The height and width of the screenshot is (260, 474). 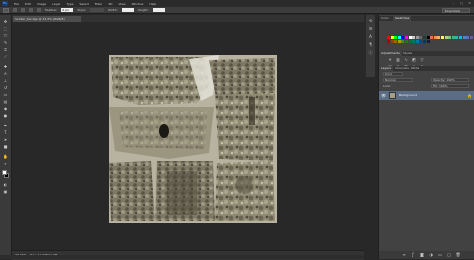 What do you see at coordinates (5, 95) in the screenshot?
I see `eraser-icon: ▭` at bounding box center [5, 95].